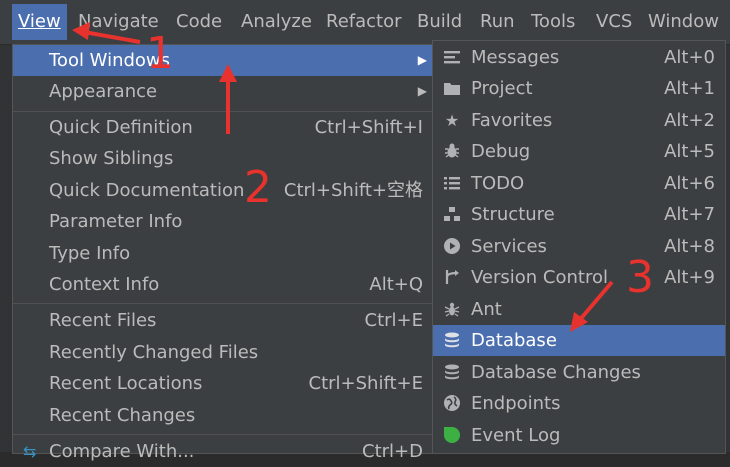 Image resolution: width=730 pixels, height=467 pixels. Describe the element at coordinates (509, 246) in the screenshot. I see `menu-item-label: Services` at that location.